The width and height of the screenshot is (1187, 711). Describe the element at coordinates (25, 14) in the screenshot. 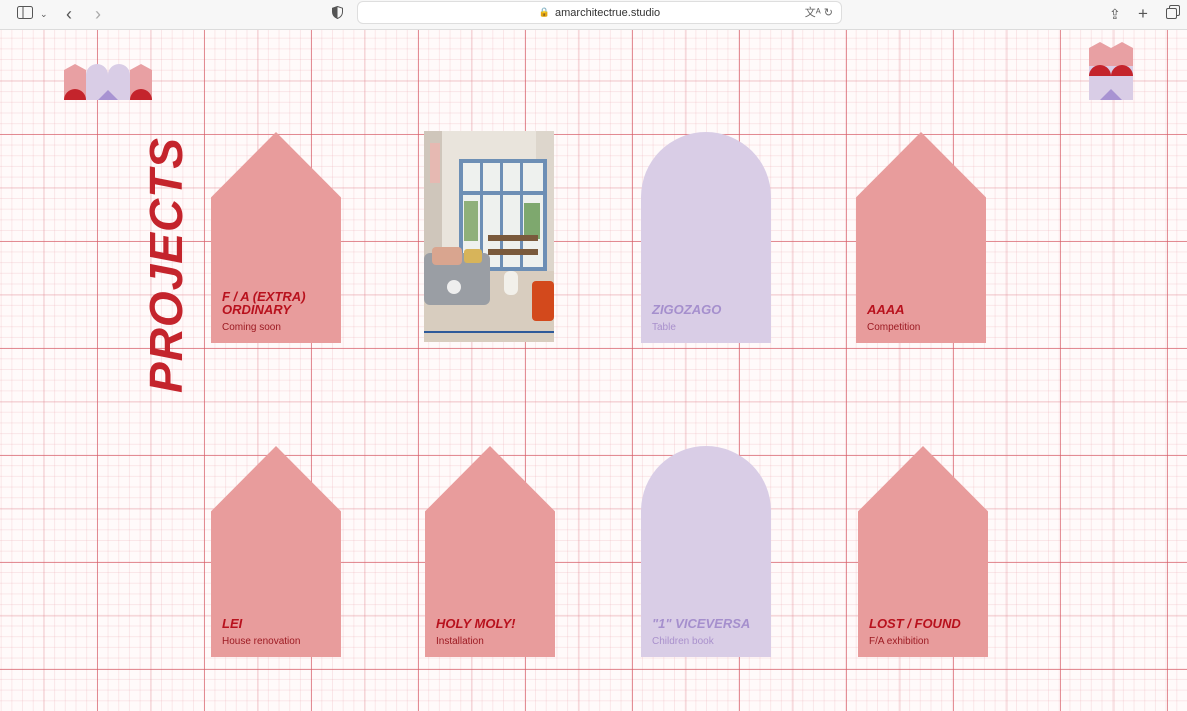

I see `sidebar-icon` at that location.